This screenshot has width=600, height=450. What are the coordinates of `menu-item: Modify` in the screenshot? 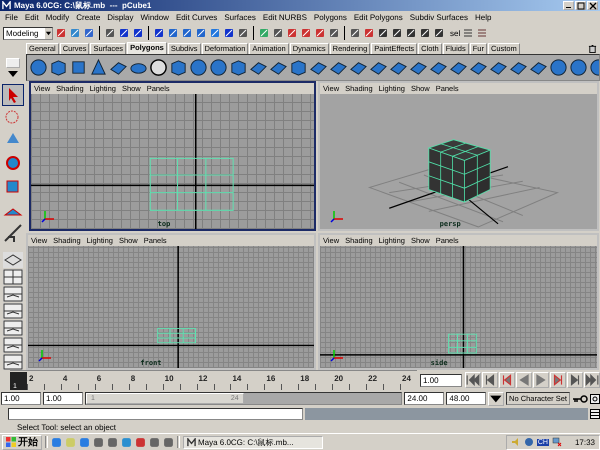 It's located at (58, 17).